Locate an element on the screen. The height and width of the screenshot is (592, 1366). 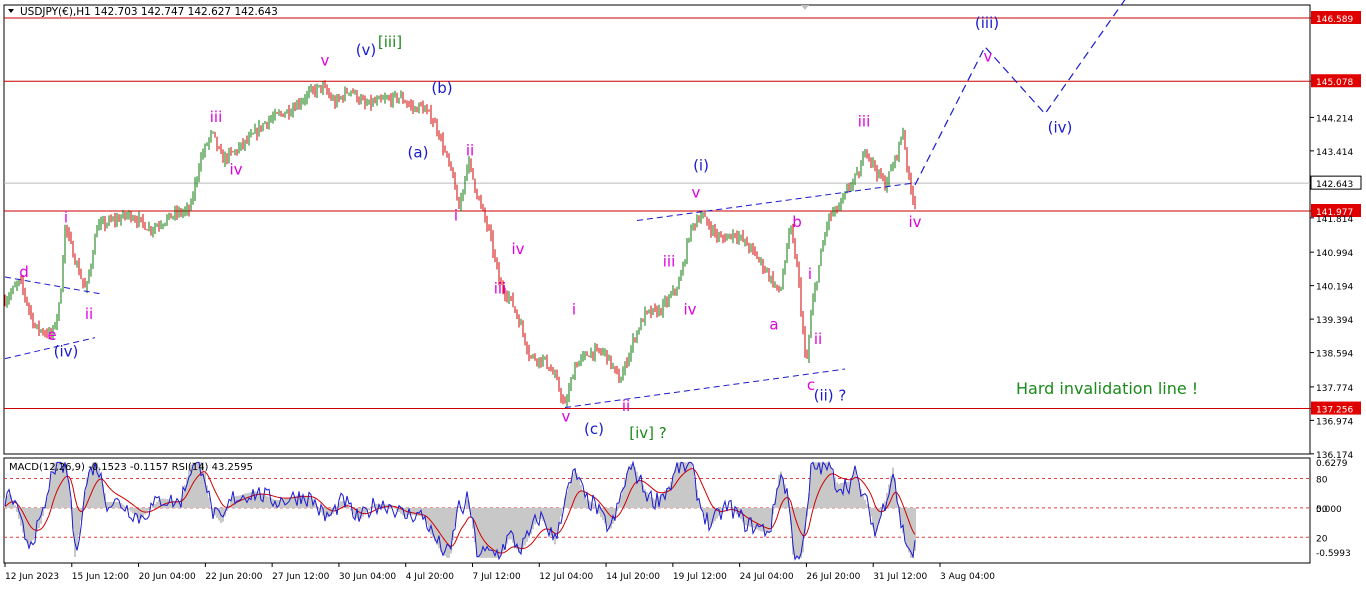
annotation-text: Hard invalidation line ! is located at coordinates (1107, 388).